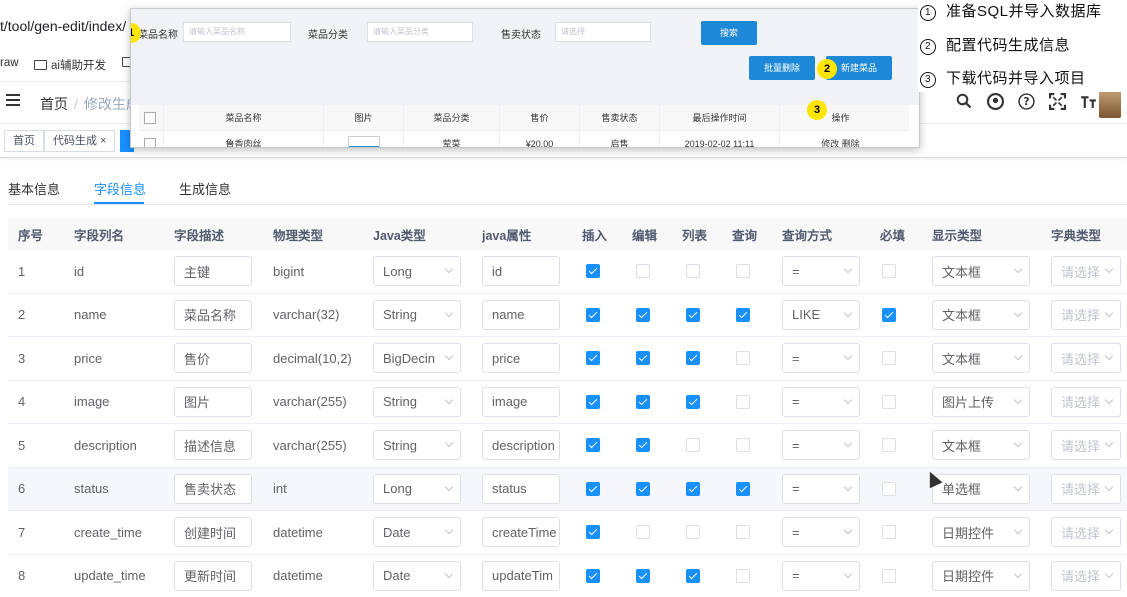  Describe the element at coordinates (995, 101) in the screenshot. I see `github-icon` at that location.